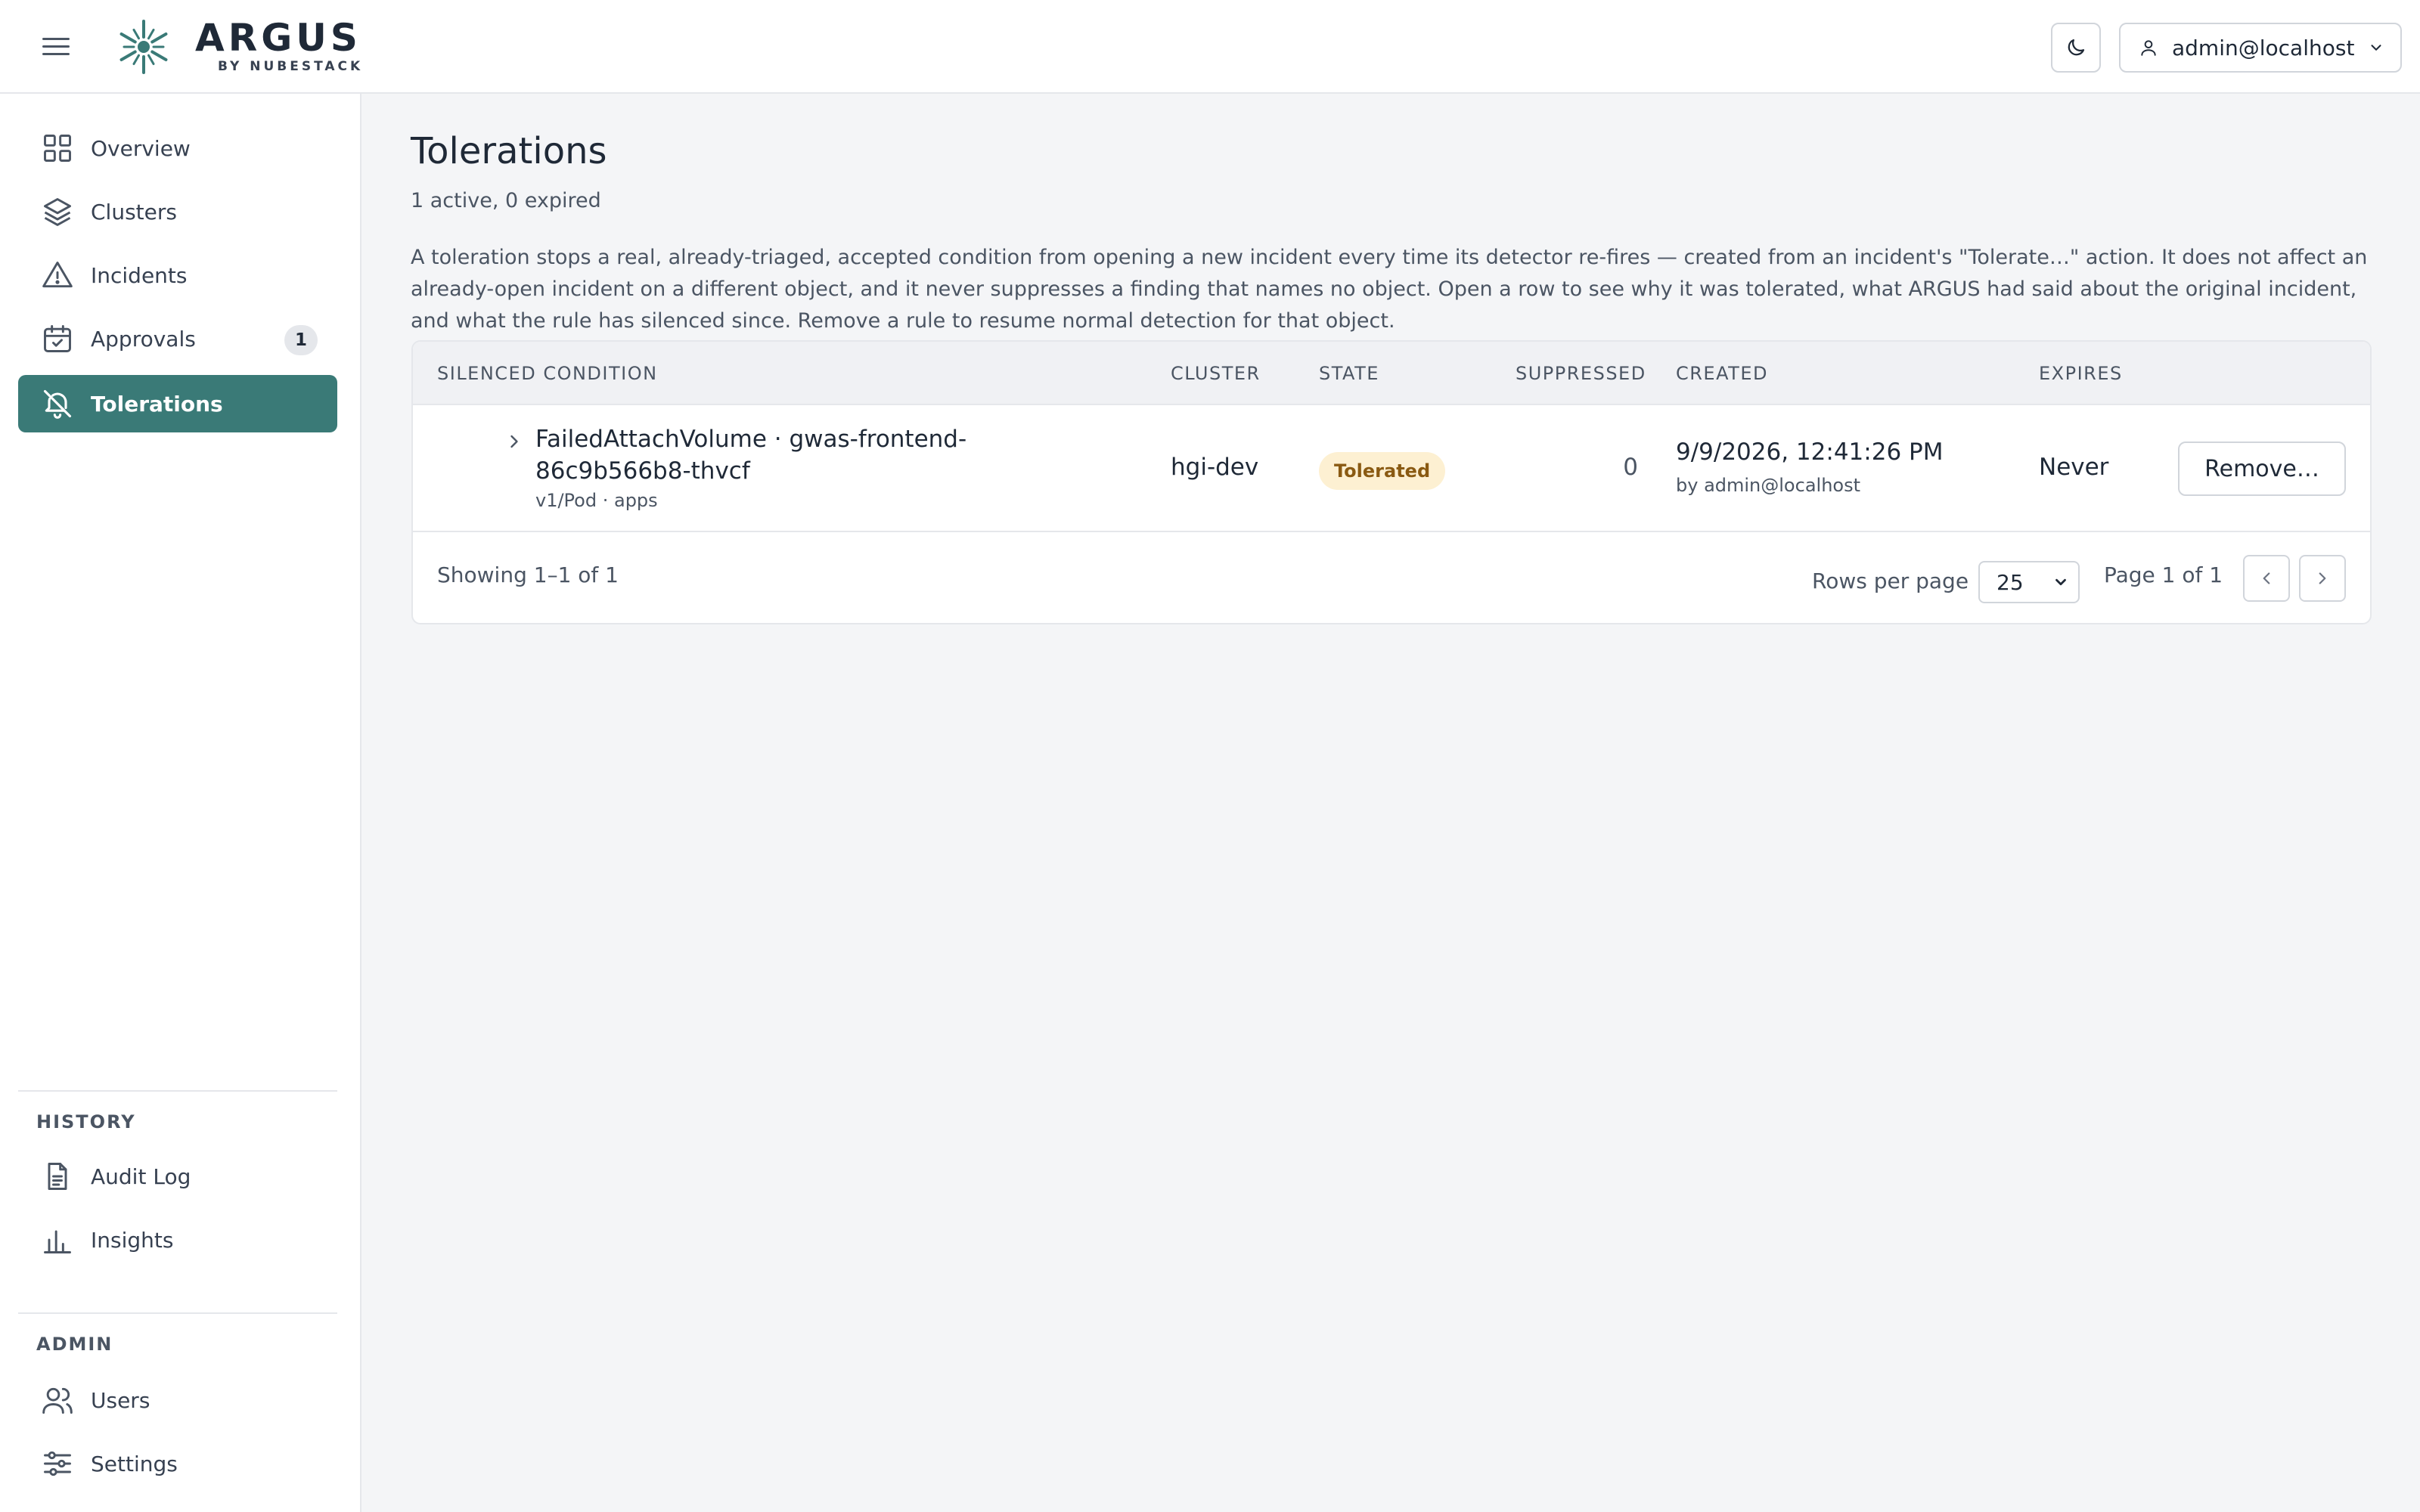  I want to click on sidebar-item-label: Audit Log, so click(141, 1176).